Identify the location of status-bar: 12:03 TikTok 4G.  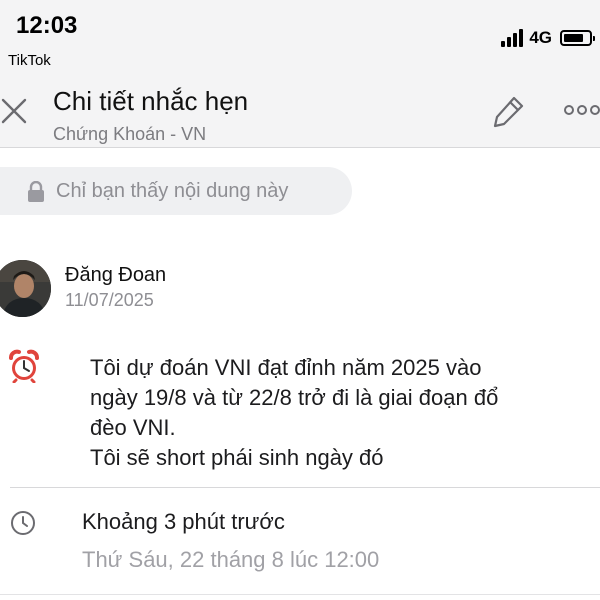
(300, 36).